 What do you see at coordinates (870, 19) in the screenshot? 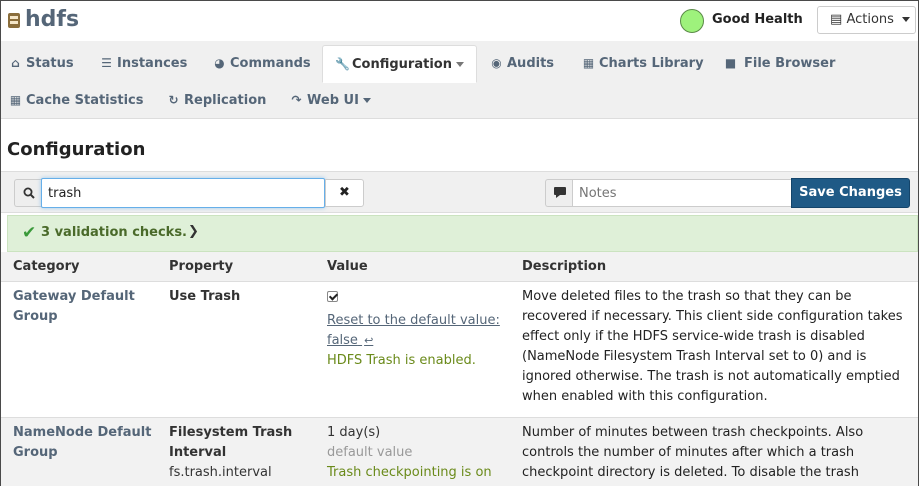
I see `actions-label: Actions` at bounding box center [870, 19].